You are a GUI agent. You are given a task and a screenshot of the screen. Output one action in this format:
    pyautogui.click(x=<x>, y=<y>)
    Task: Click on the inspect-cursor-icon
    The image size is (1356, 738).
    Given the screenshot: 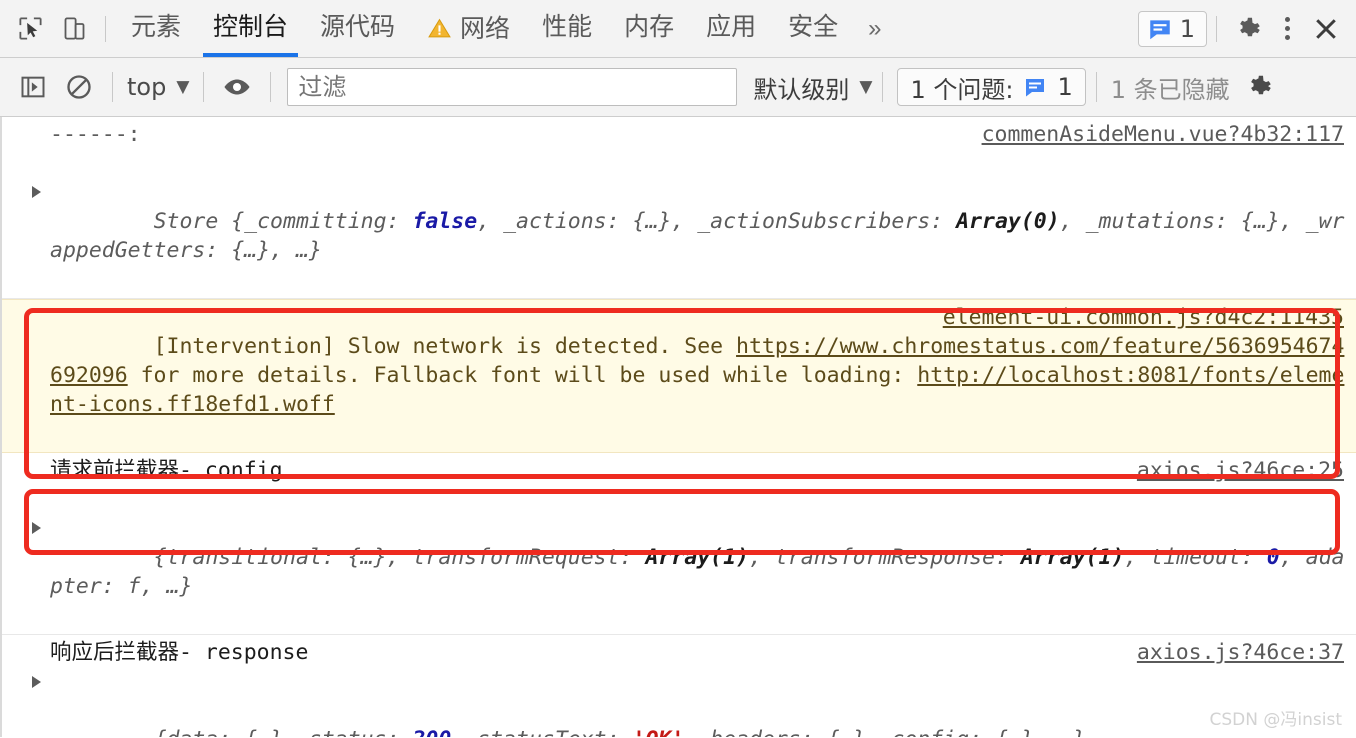 What is the action you would take?
    pyautogui.click(x=30, y=29)
    